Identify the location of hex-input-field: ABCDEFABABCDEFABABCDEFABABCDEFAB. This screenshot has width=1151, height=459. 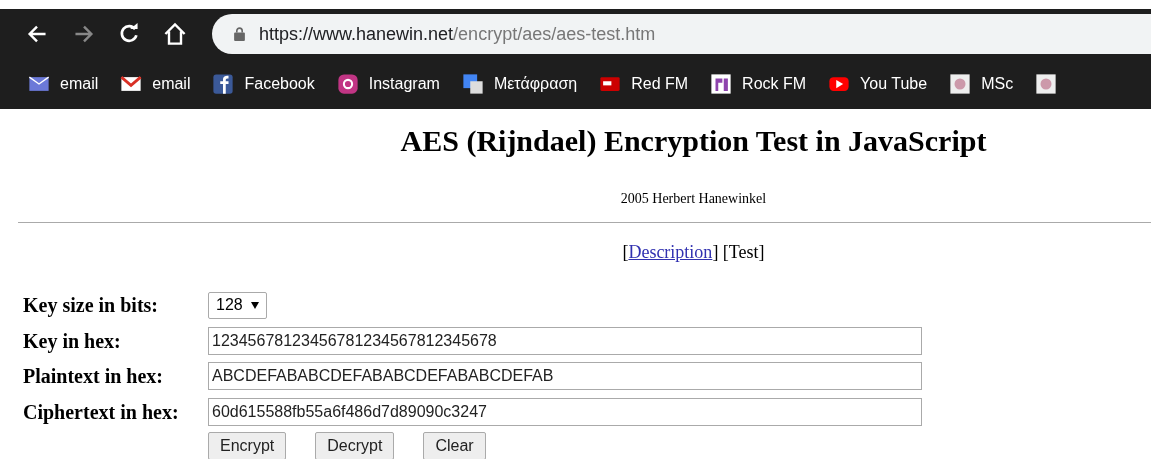
(565, 376).